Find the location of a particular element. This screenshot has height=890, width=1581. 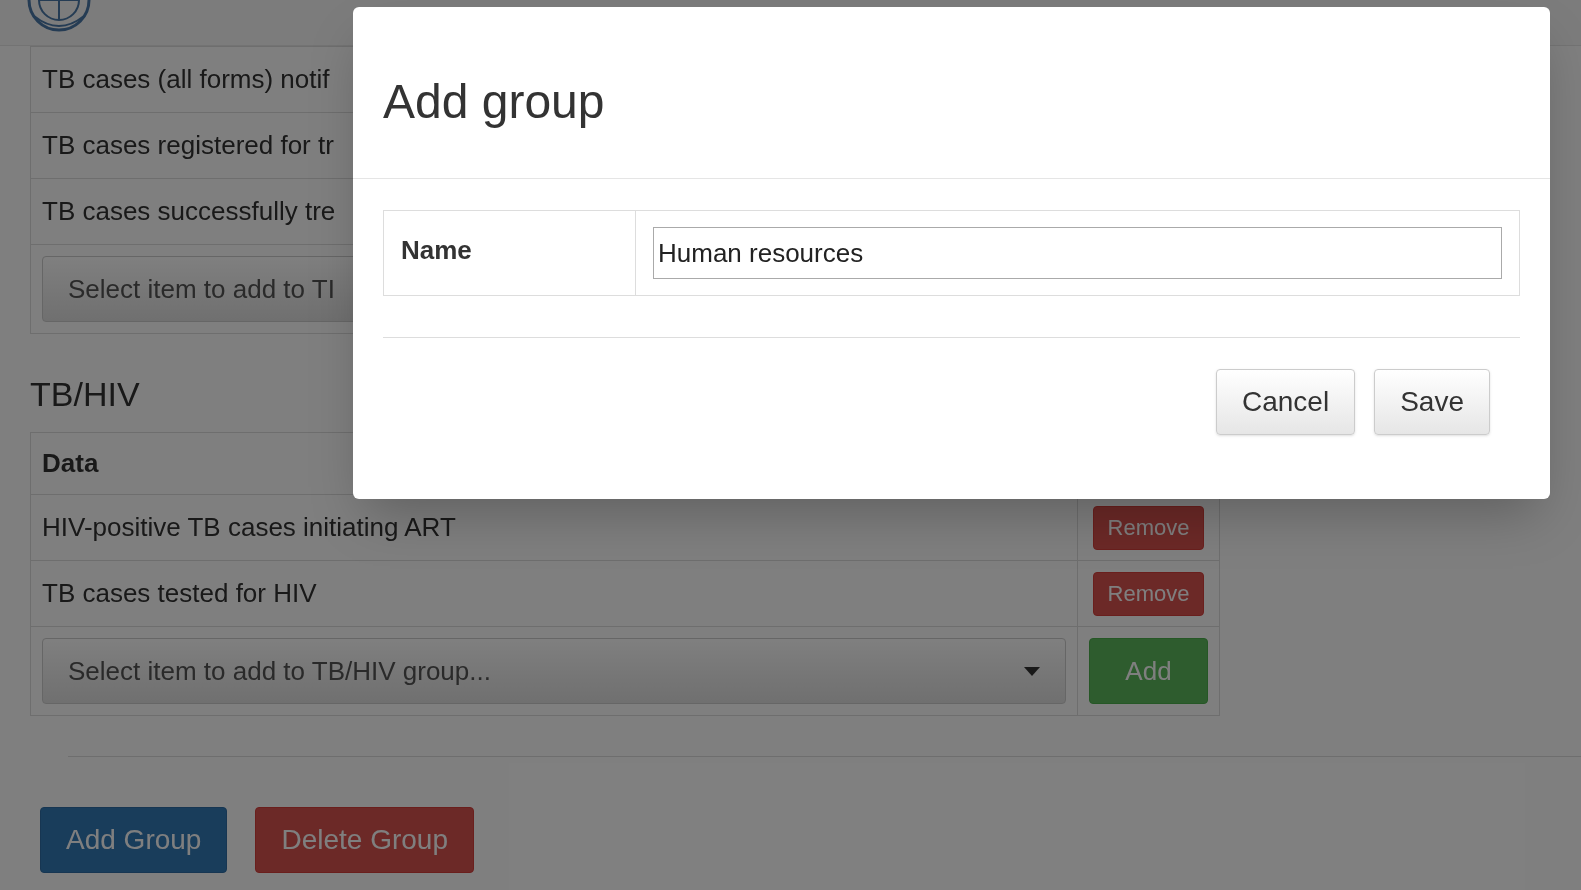

section-heading: TB/HIV is located at coordinates (85, 394).